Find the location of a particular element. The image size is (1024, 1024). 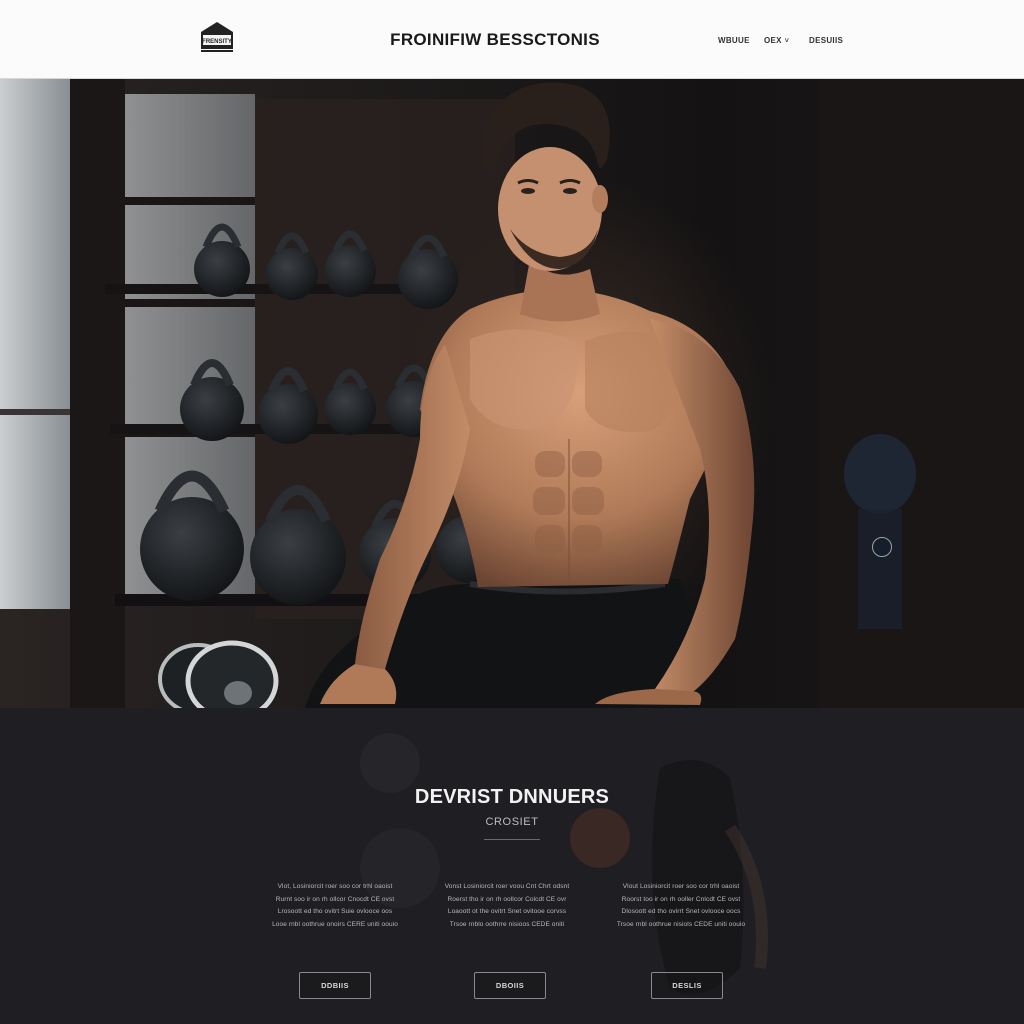

hero-indicator-dot is located at coordinates (882, 547).